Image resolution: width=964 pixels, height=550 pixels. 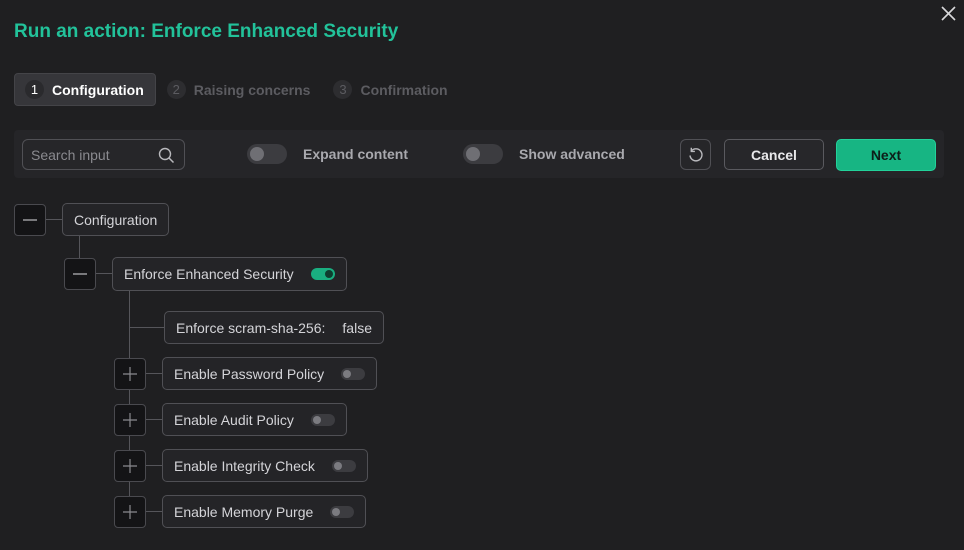 I want to click on step-label: Confirmation, so click(x=404, y=89).